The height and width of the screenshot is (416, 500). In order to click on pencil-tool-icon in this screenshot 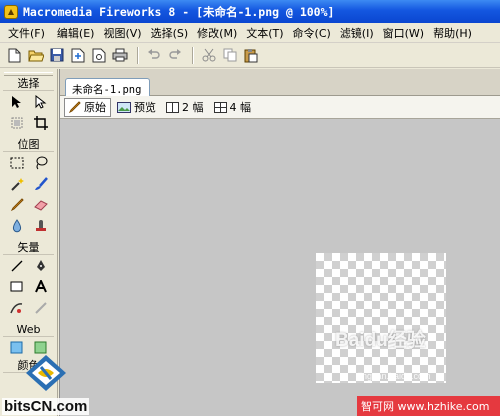, I will do `click(17, 205)`.